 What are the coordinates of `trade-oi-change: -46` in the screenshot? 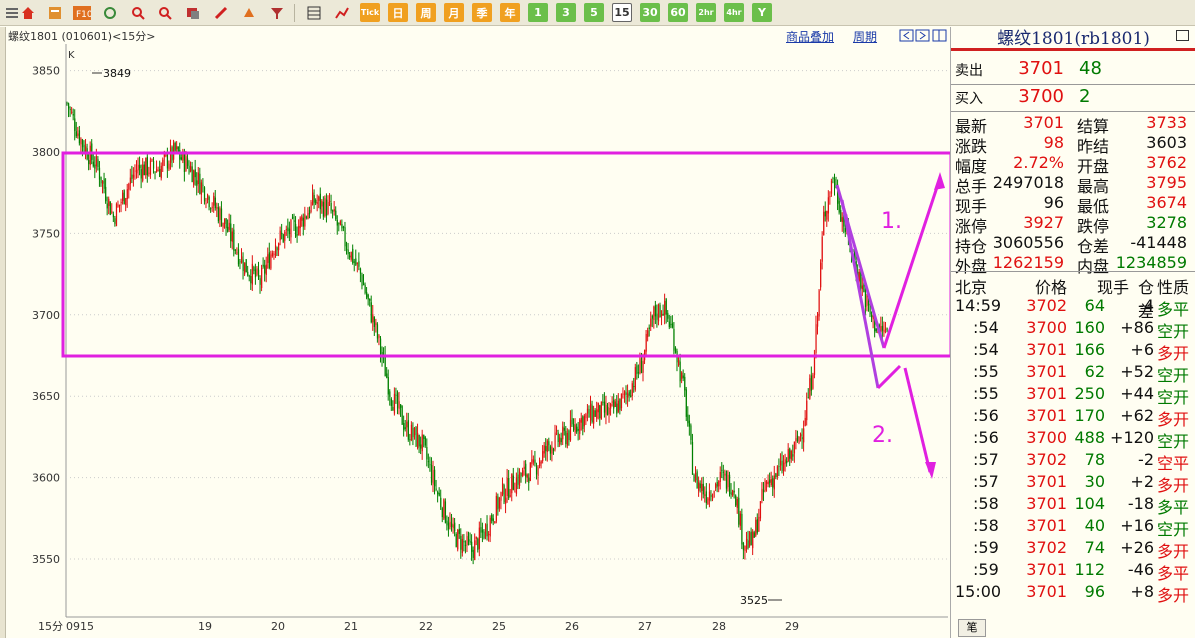 It's located at (1140, 569).